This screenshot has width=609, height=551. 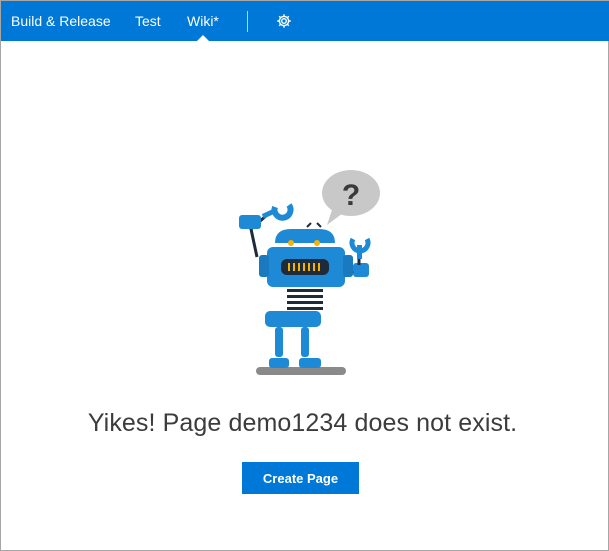 I want to click on speech-bubble-question: ?, so click(x=351, y=195).